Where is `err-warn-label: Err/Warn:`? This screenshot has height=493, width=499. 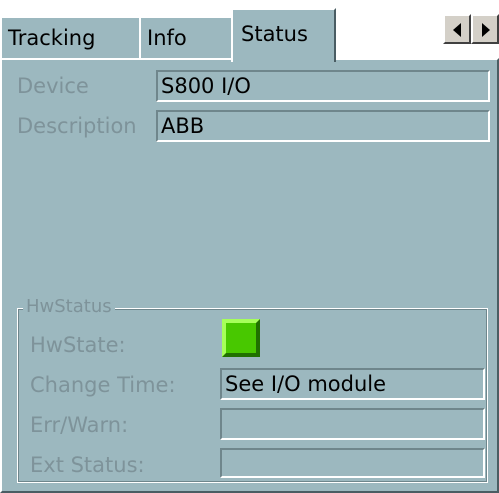
err-warn-label: Err/Warn: is located at coordinates (79, 425).